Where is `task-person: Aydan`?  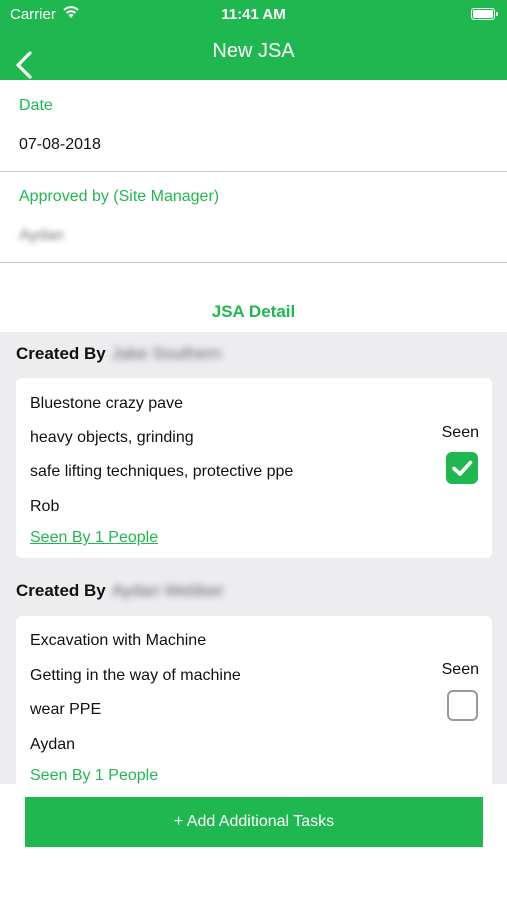 task-person: Aydan is located at coordinates (53, 744).